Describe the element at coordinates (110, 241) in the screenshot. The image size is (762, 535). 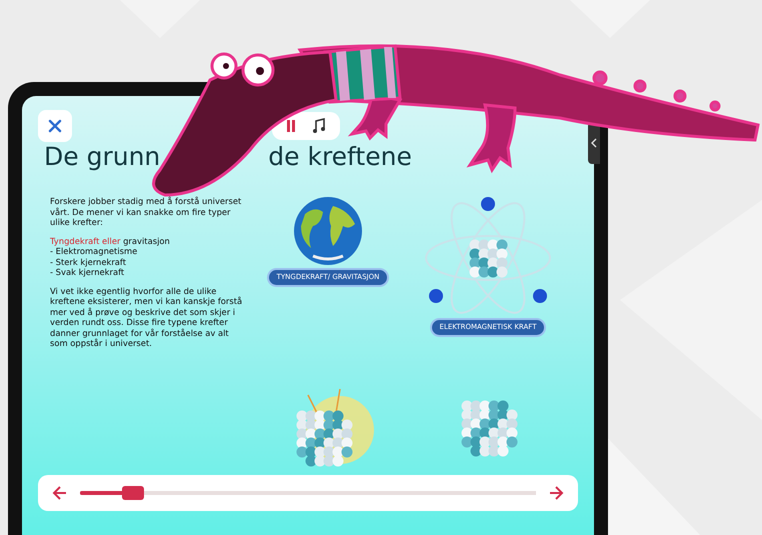
I see `list-item: Tyngdekraft eller gravitasjon` at that location.